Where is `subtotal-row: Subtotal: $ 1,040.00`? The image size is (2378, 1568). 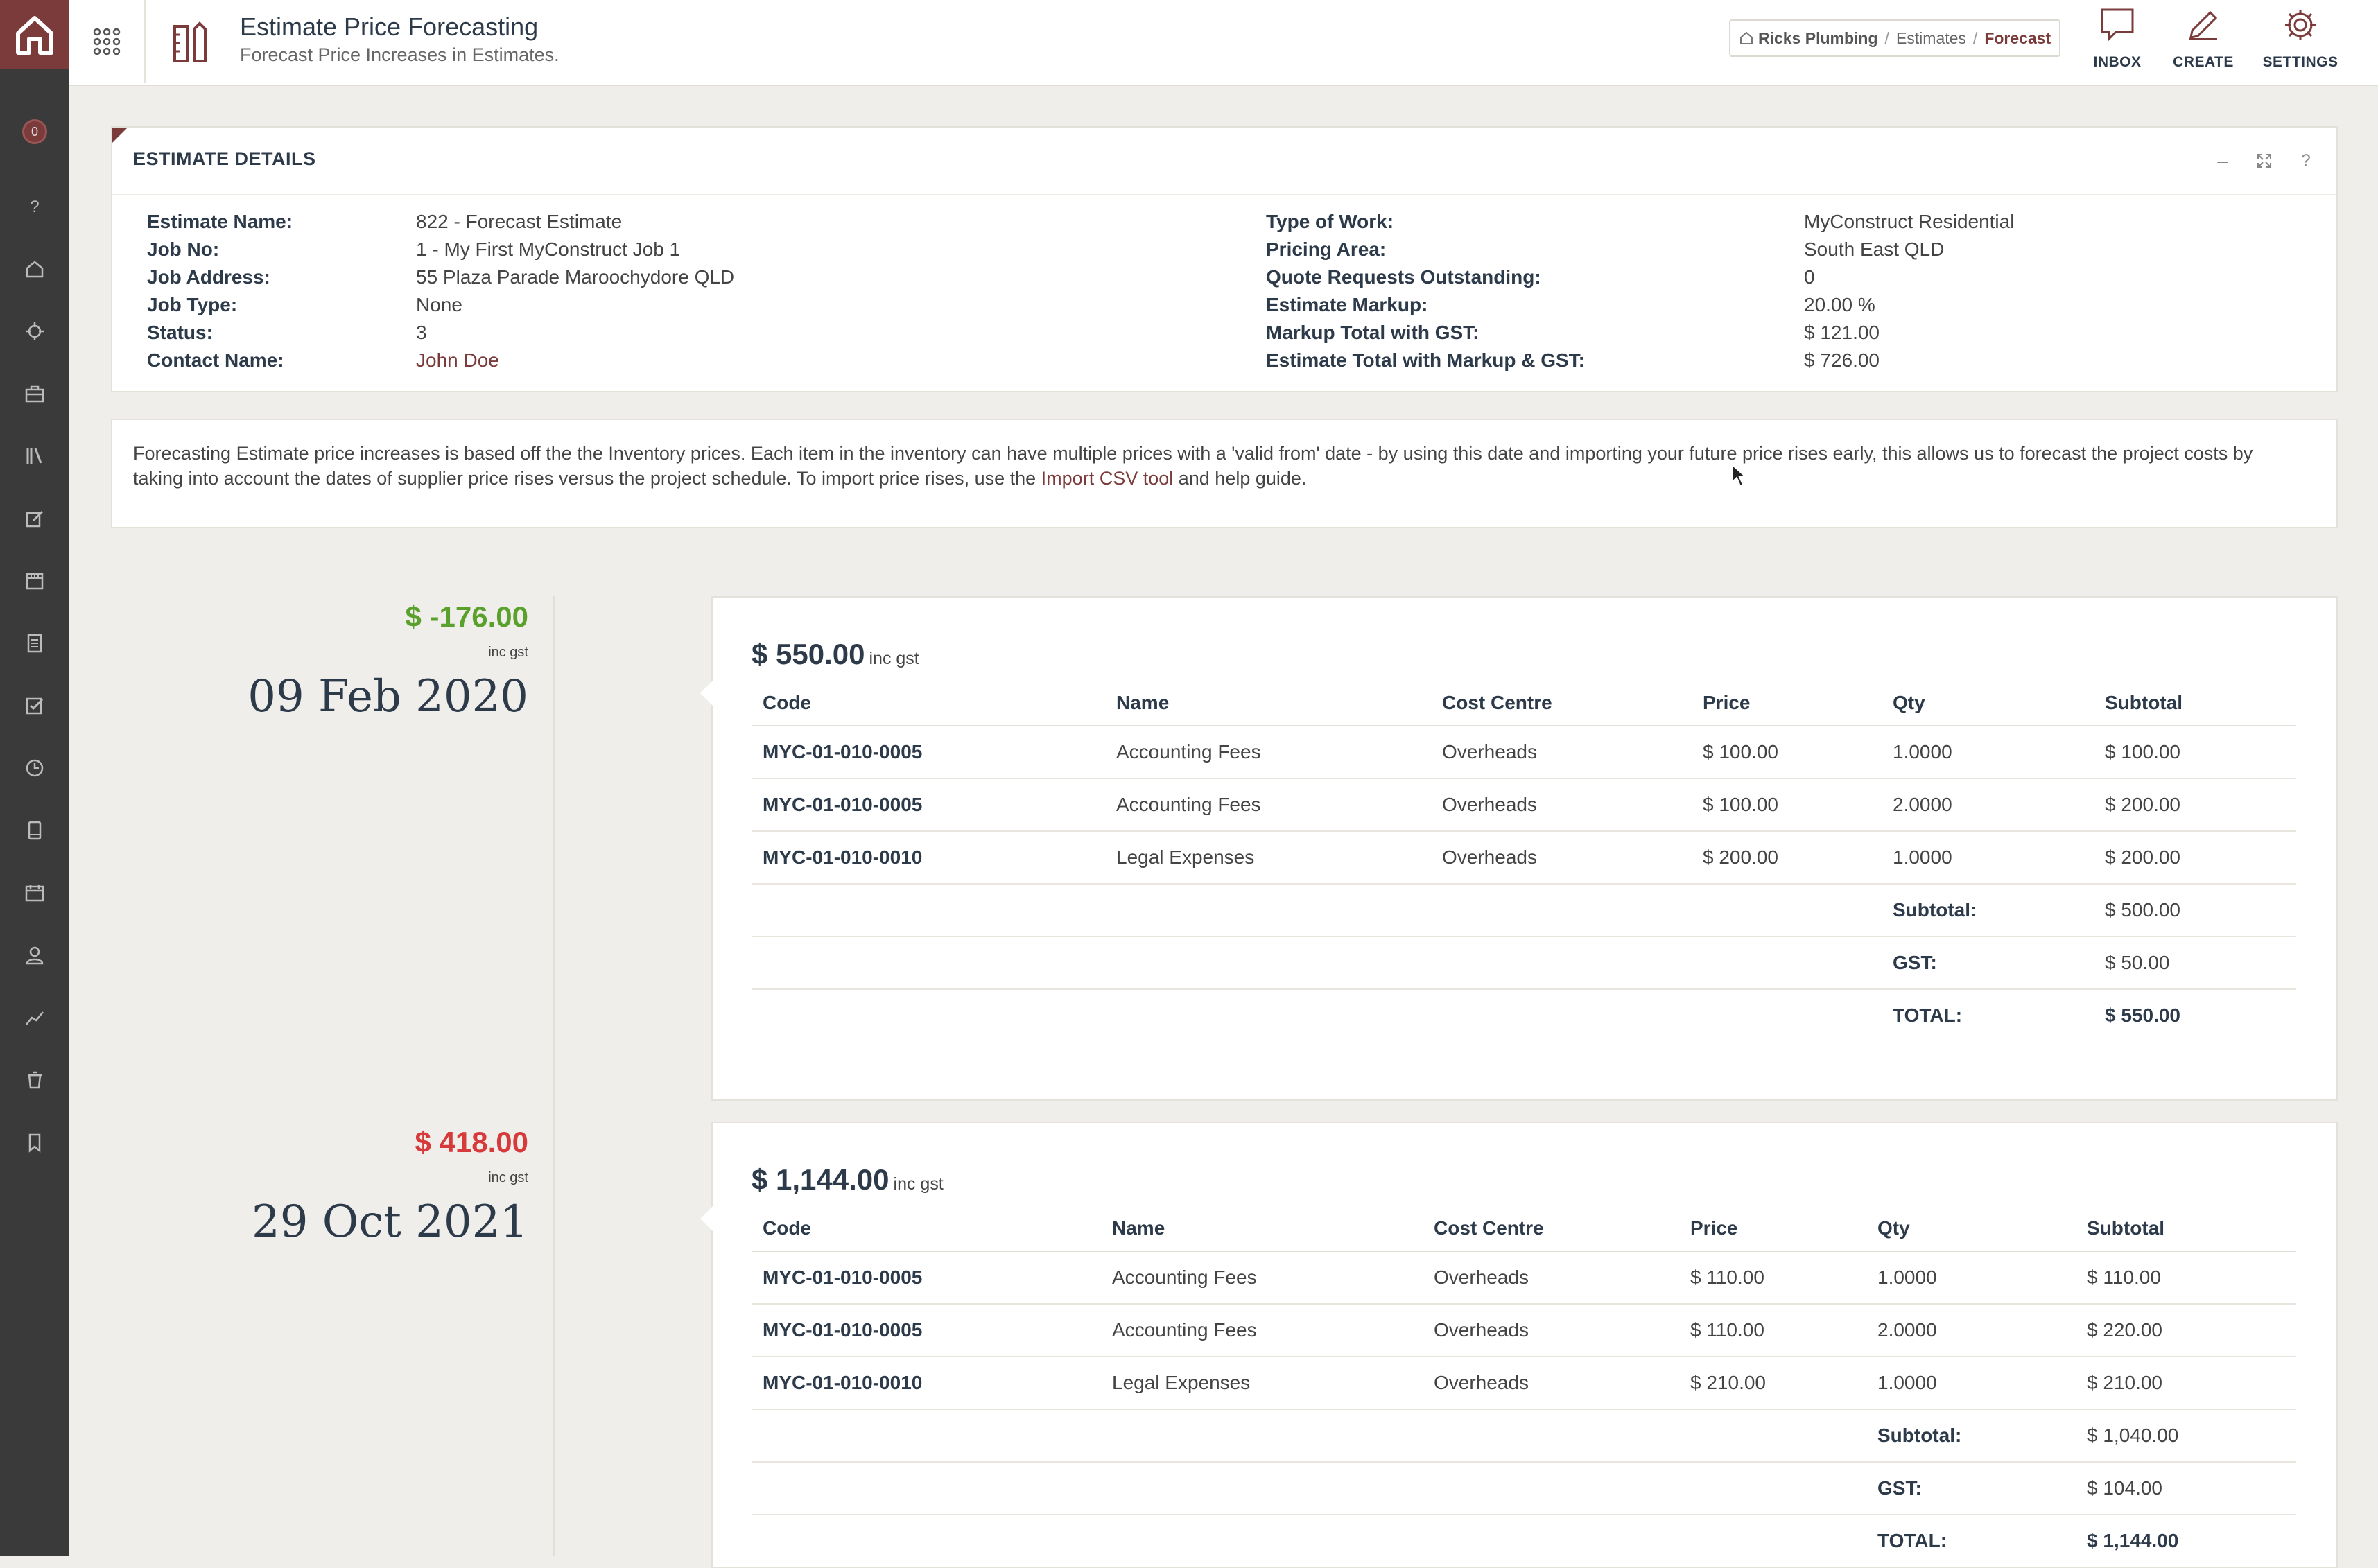
subtotal-row: Subtotal: $ 1,040.00 is located at coordinates (1524, 1436).